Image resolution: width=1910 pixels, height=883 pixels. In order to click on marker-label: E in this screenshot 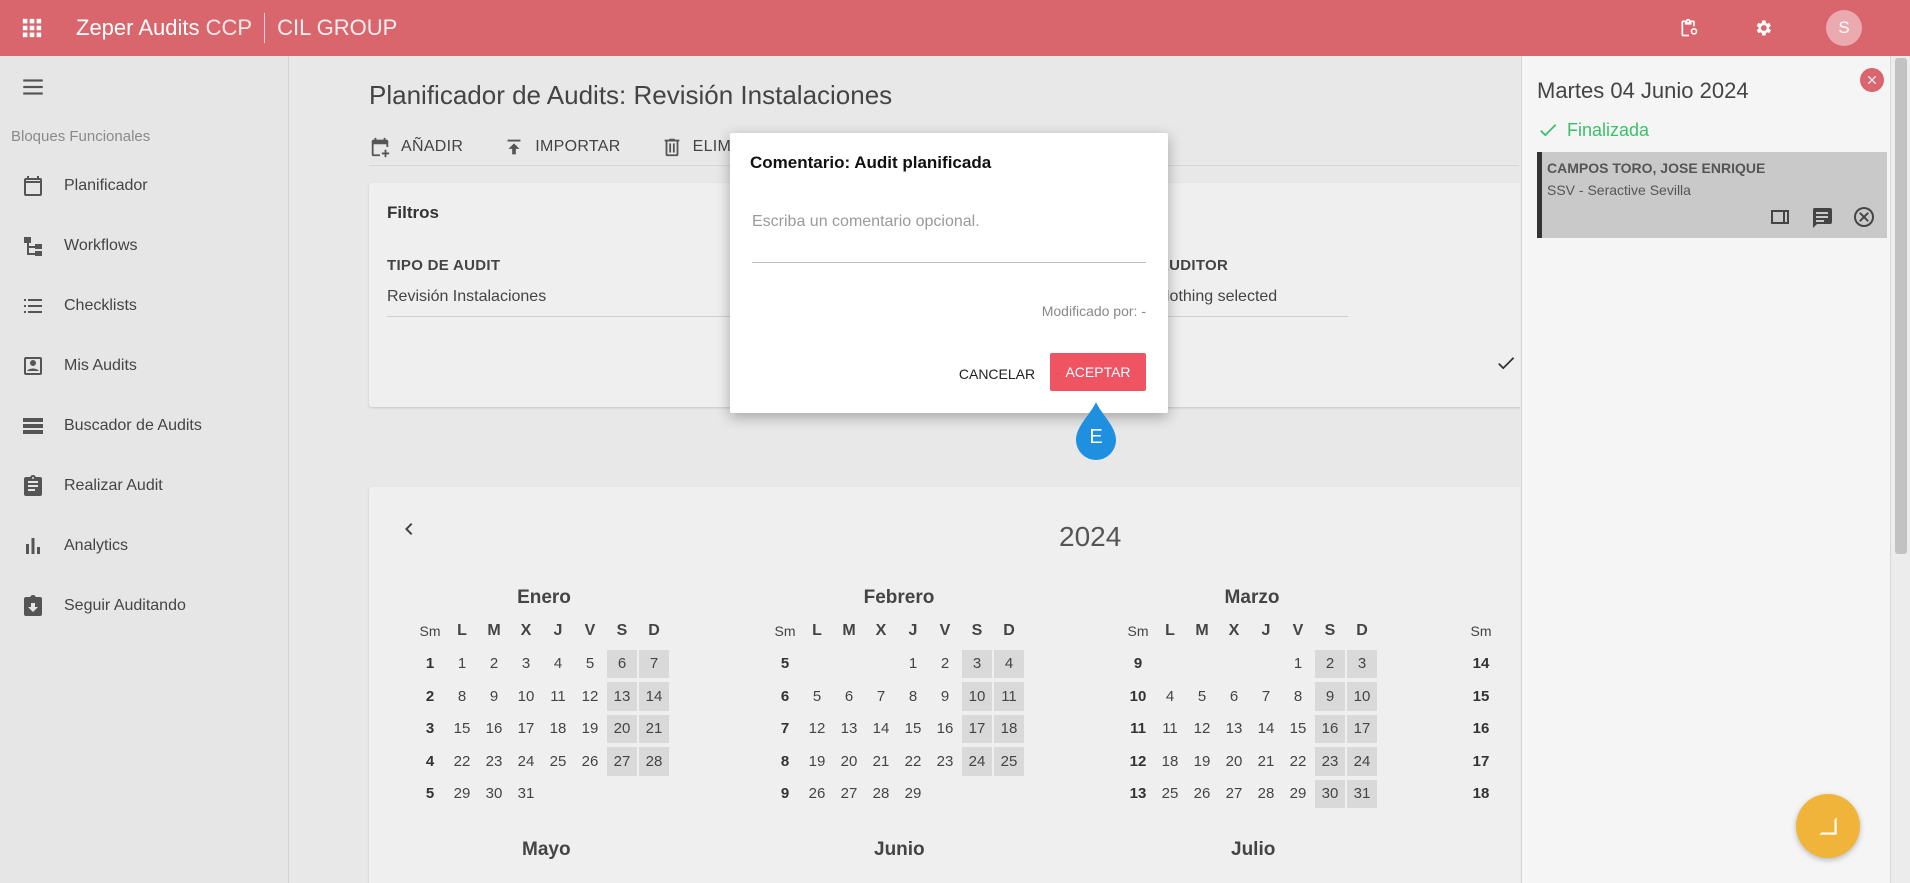, I will do `click(1096, 437)`.